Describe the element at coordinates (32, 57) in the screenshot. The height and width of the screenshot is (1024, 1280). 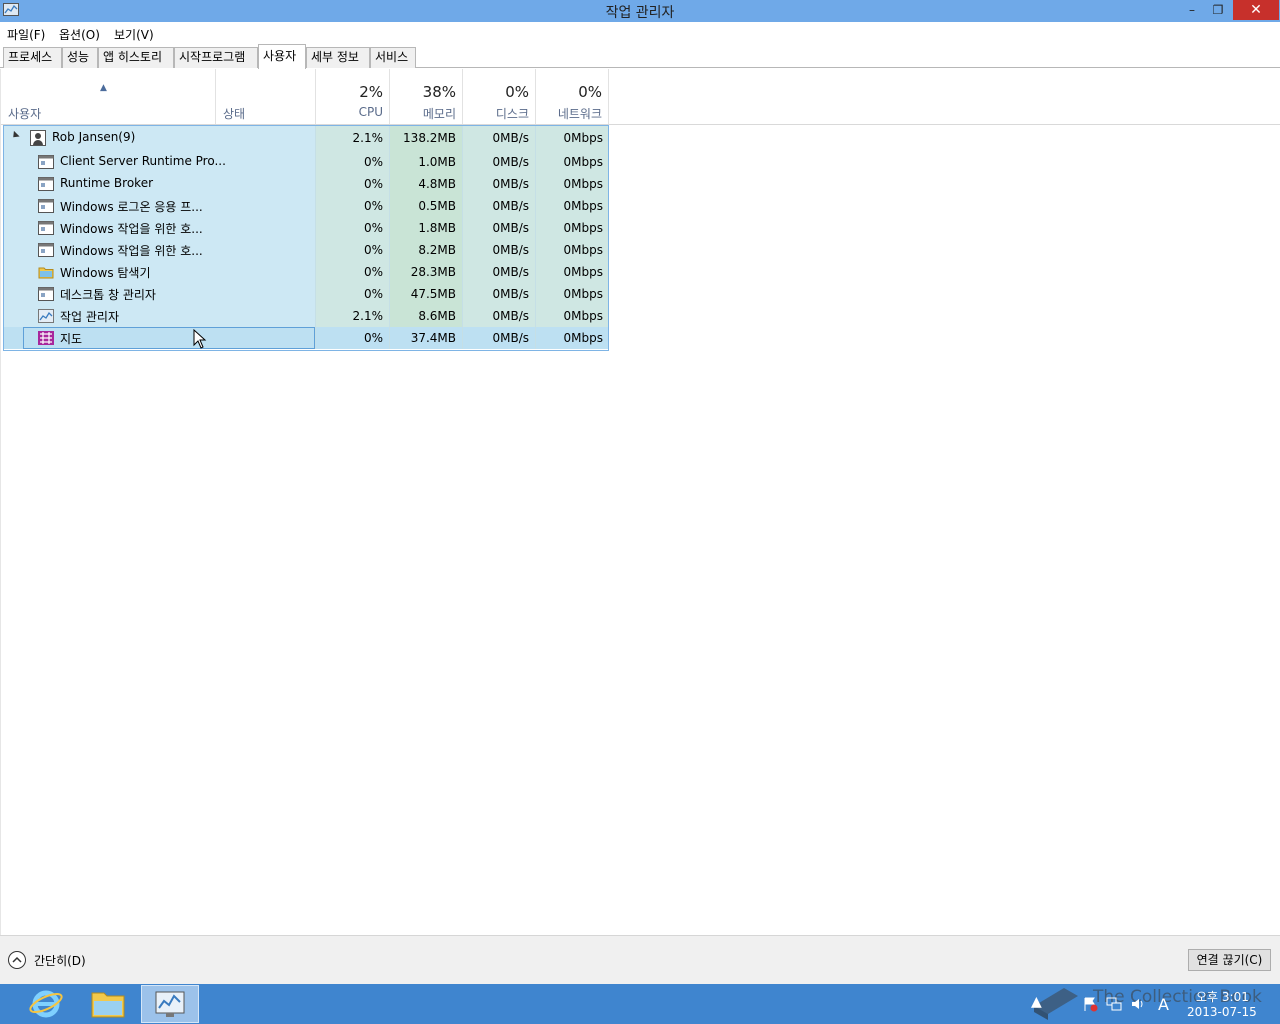
I see `tab-processes: 프로세스` at that location.